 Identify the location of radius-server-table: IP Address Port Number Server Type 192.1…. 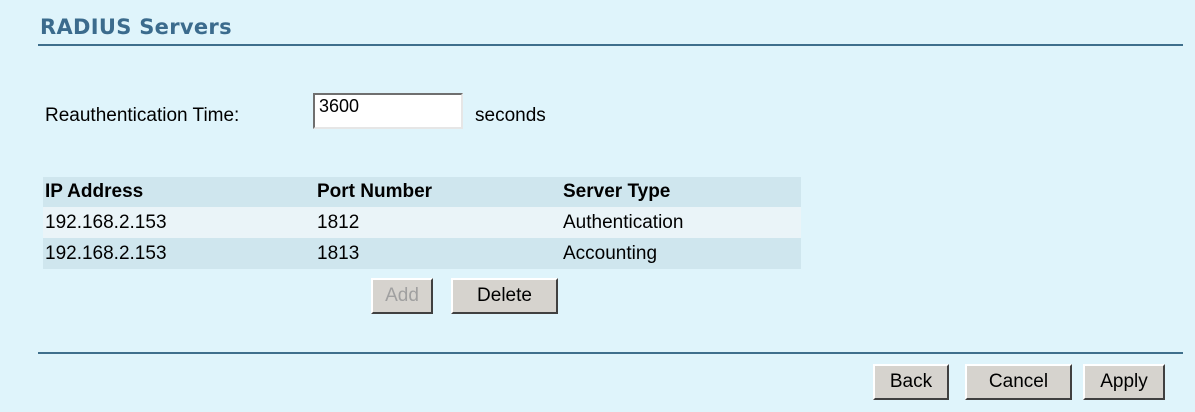
(422, 223).